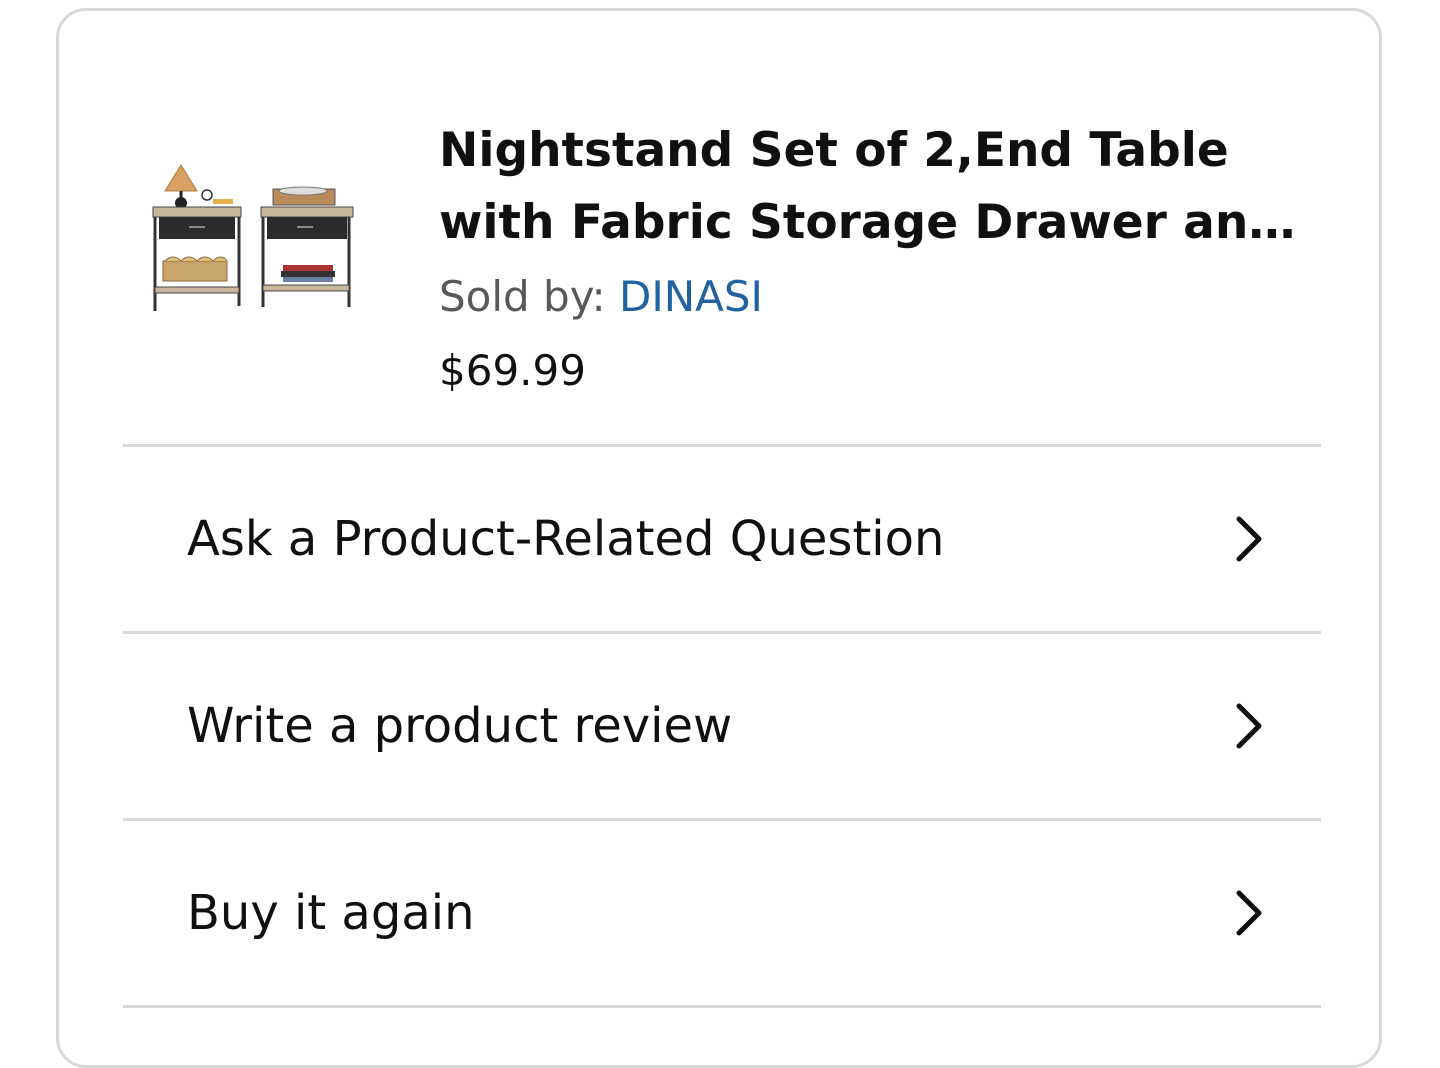  I want to click on product-image, so click(253, 246).